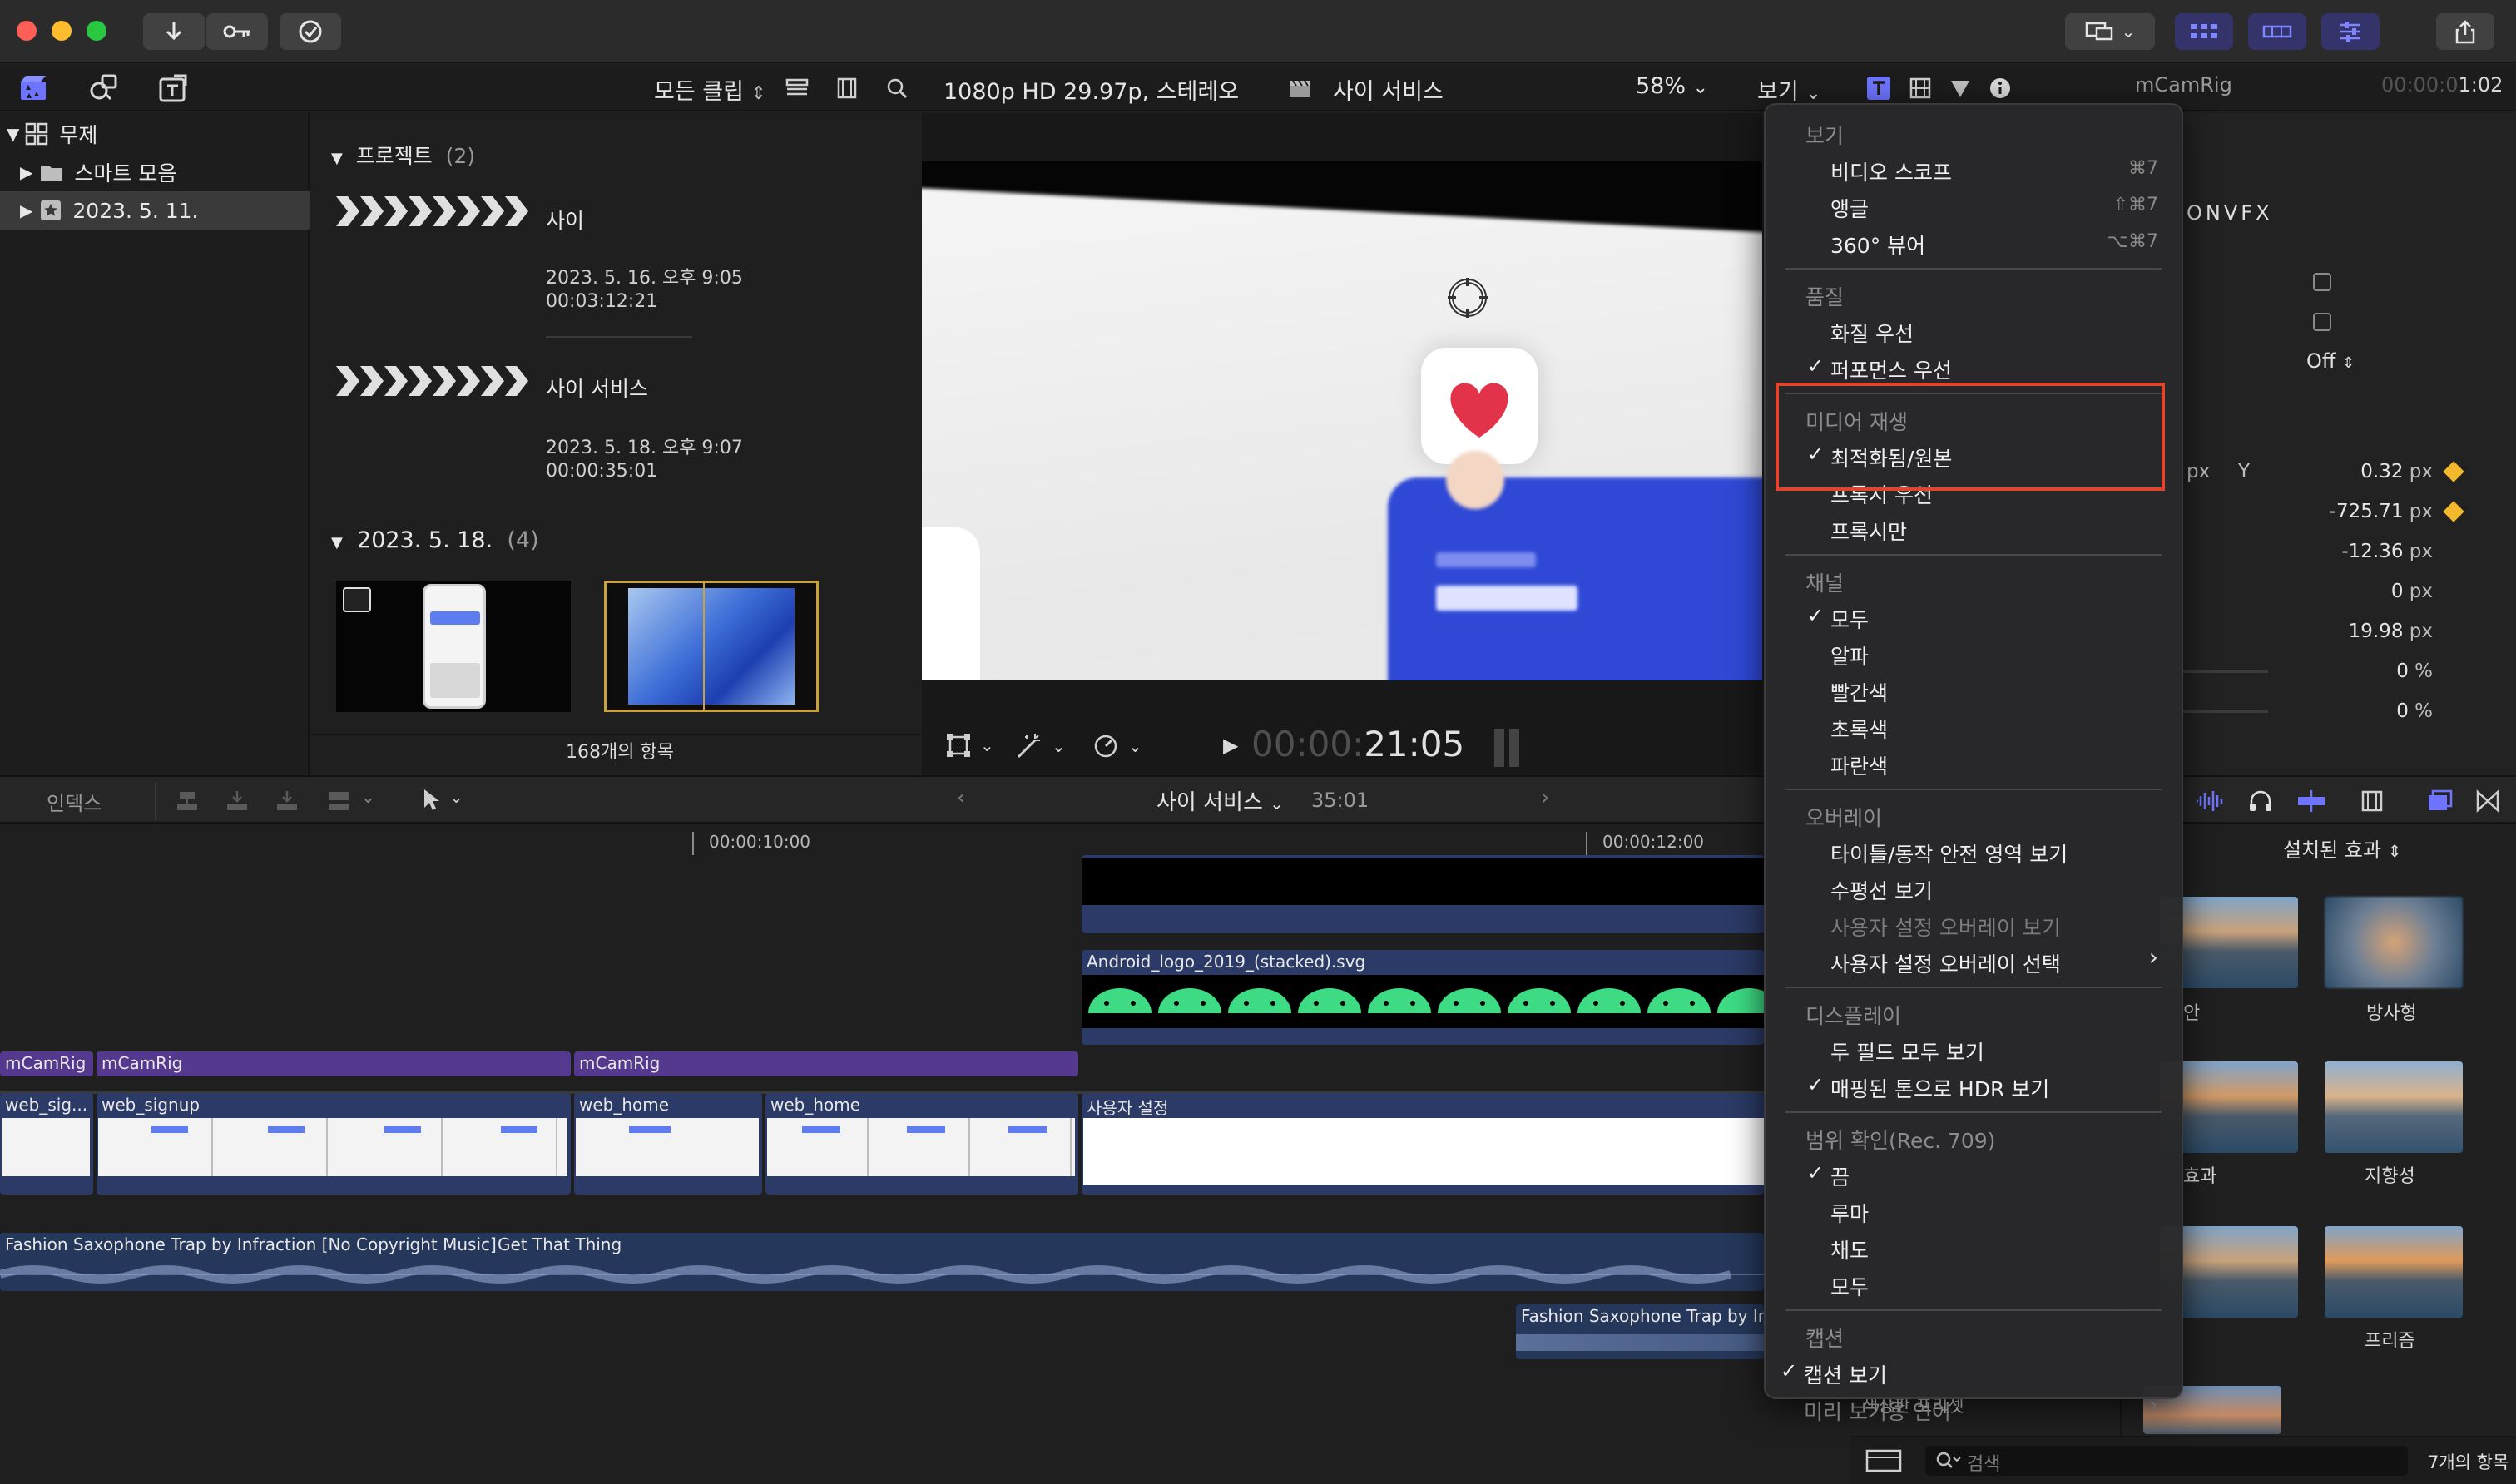 The width and height of the screenshot is (2516, 1484). What do you see at coordinates (334, 1144) in the screenshot?
I see `timeline-video-clip: web_signup` at bounding box center [334, 1144].